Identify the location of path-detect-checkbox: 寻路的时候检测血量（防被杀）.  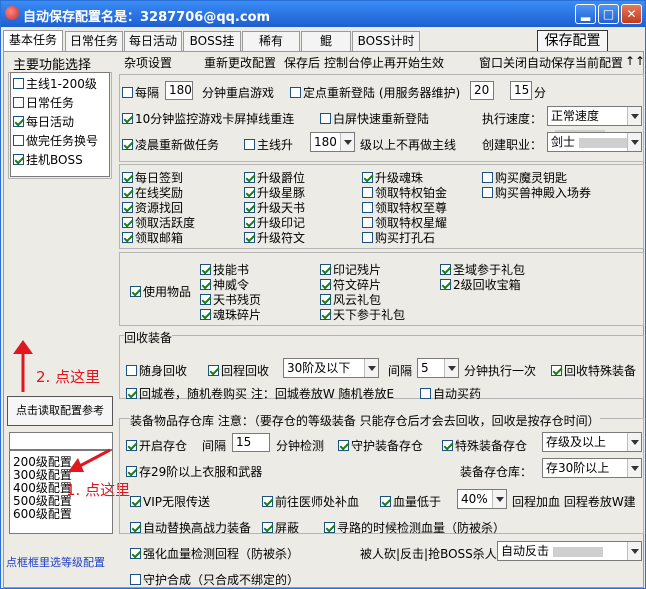
(414, 527).